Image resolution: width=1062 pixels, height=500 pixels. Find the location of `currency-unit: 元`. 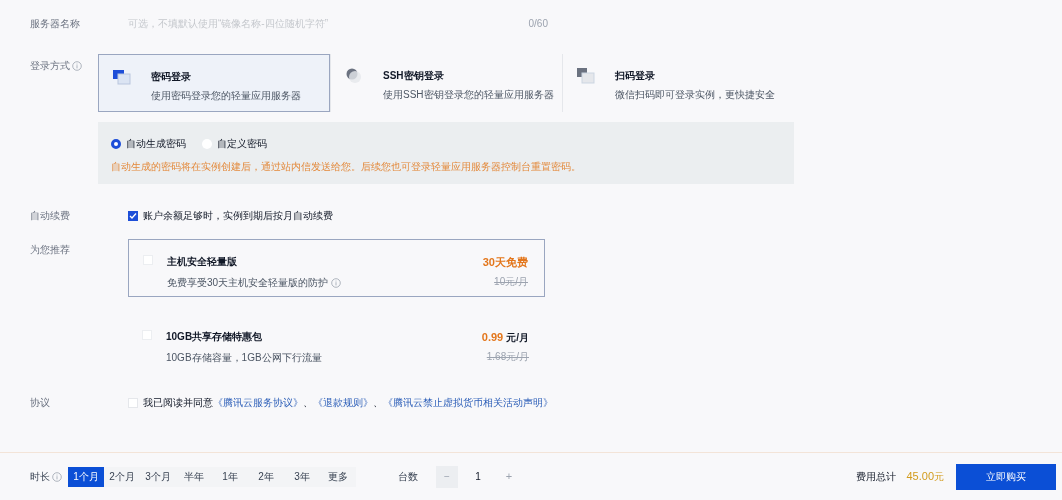

currency-unit: 元 is located at coordinates (939, 477).